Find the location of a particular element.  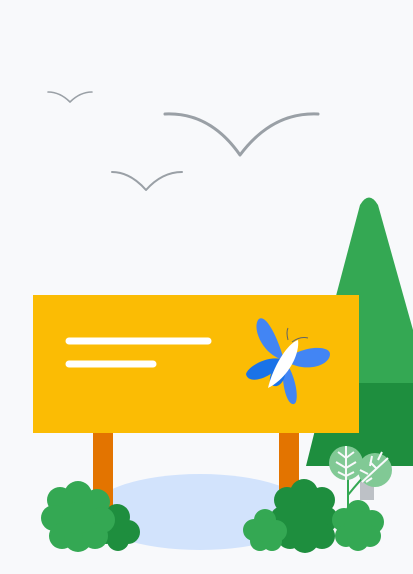

birds-group is located at coordinates (183, 141).